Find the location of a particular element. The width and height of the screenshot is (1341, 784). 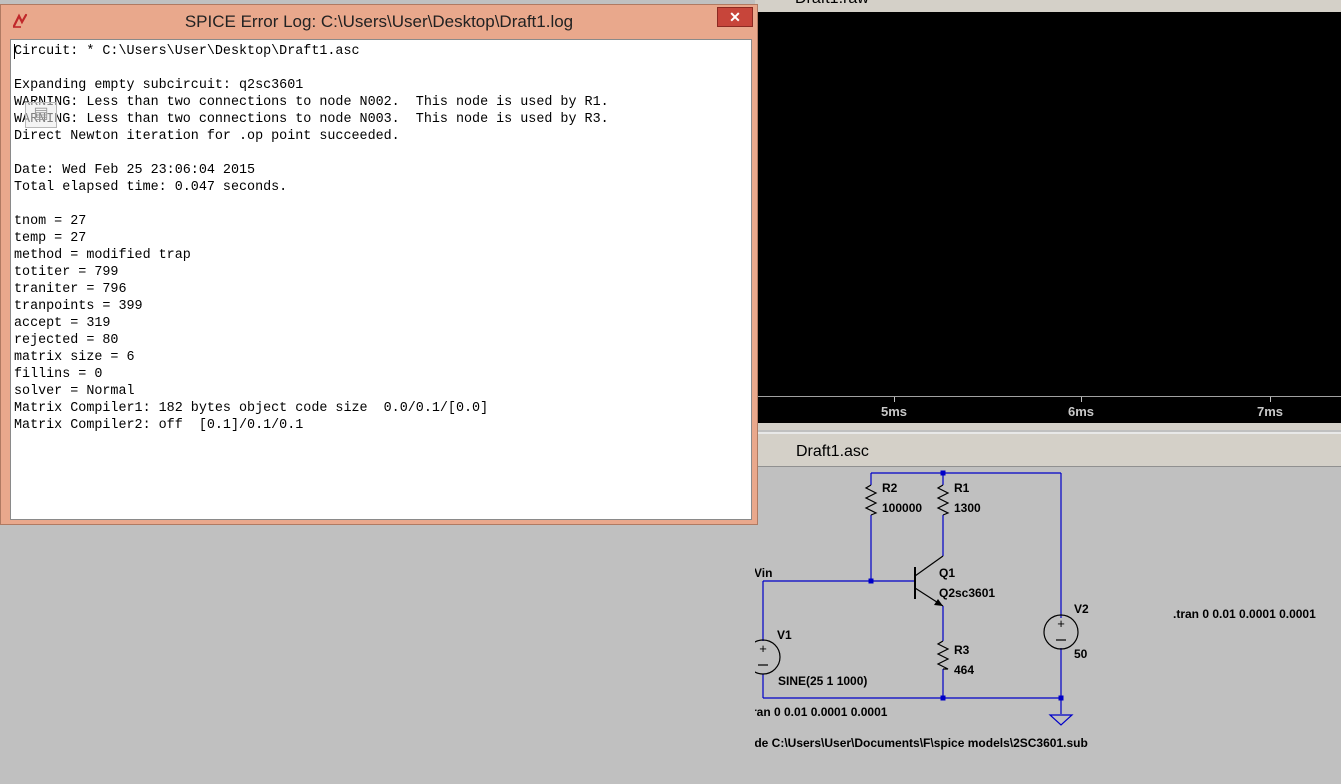

r2-value: 100000 is located at coordinates (902, 508).